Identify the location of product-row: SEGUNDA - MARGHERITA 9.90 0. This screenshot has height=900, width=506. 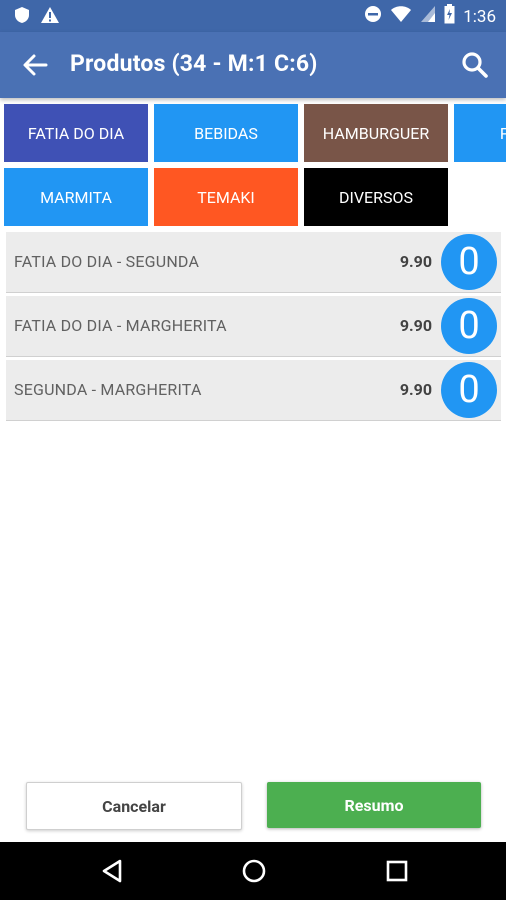
(253, 390).